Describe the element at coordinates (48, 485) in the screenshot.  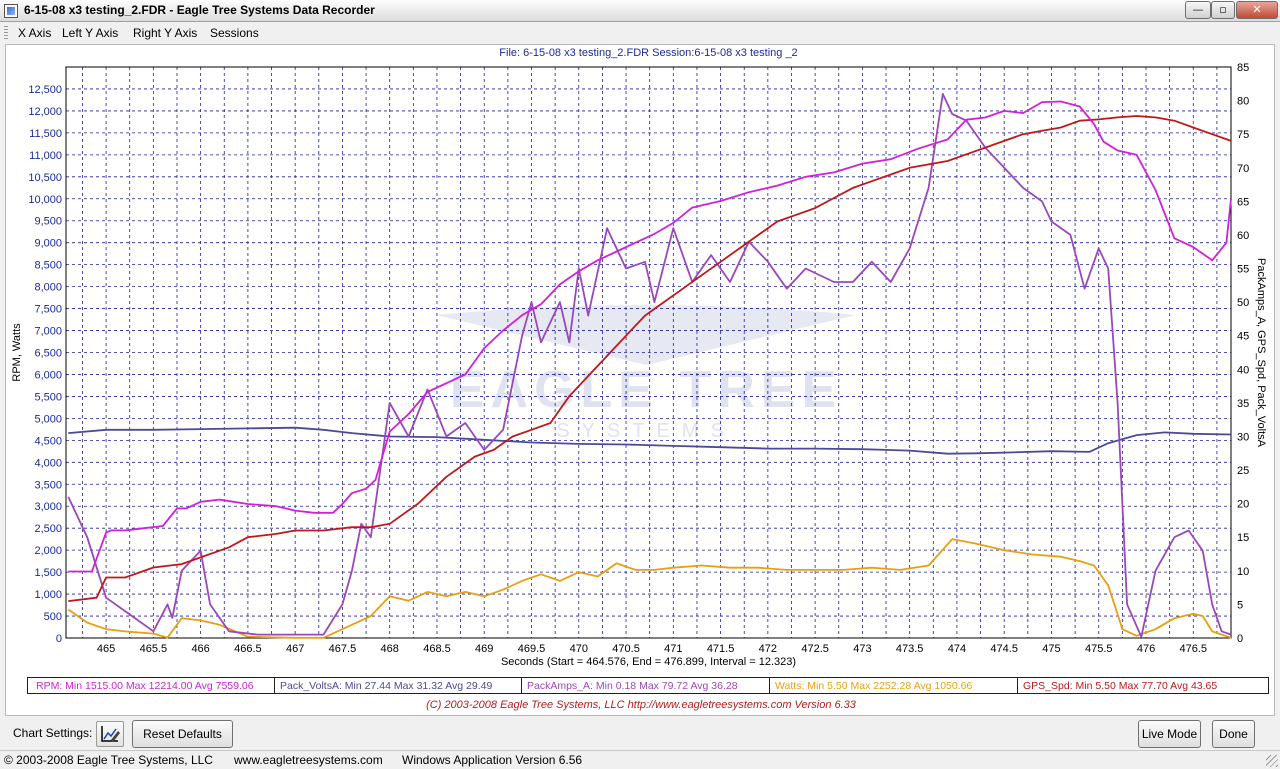
I see `y-left-tick-label: 3,500` at that location.